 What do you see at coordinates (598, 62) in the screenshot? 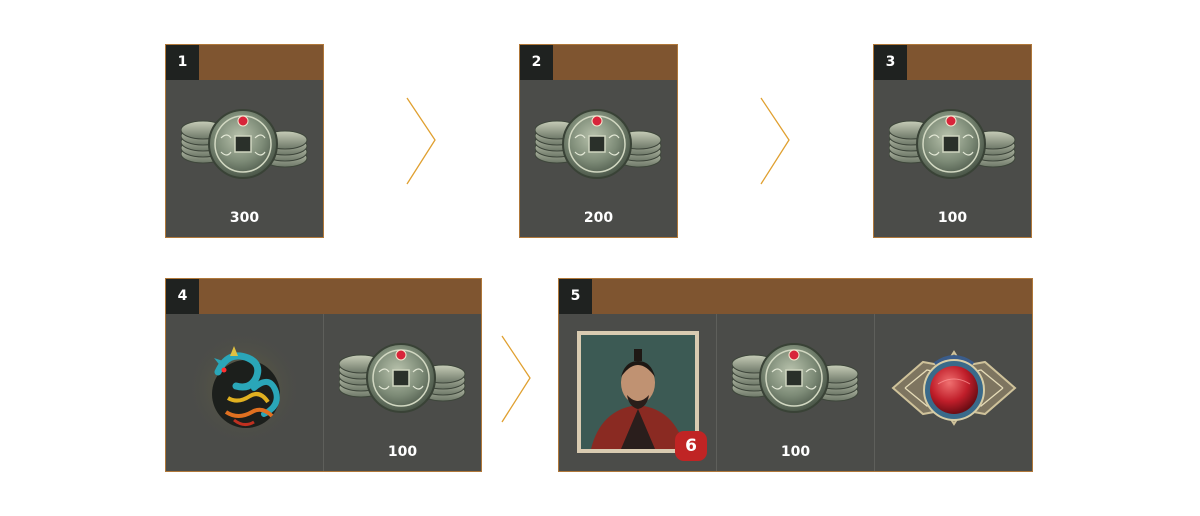
I see `step-header: 2` at bounding box center [598, 62].